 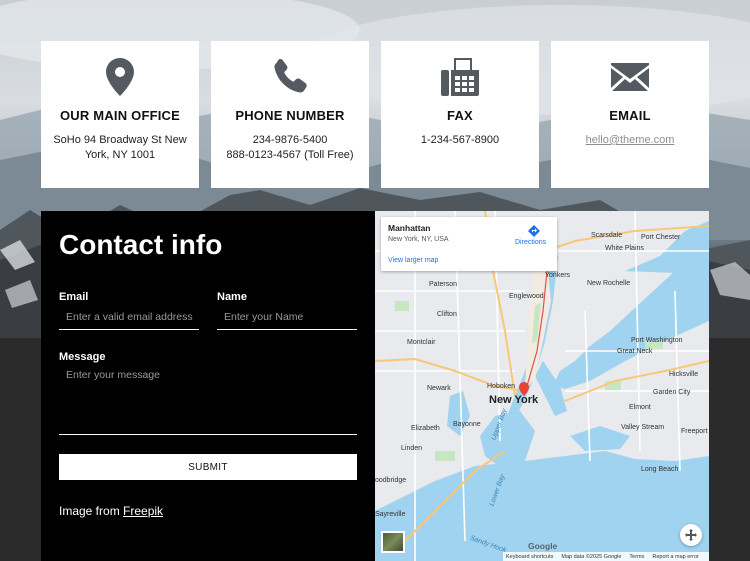 I want to click on map-label-hicksville: Hicksville, so click(x=684, y=374).